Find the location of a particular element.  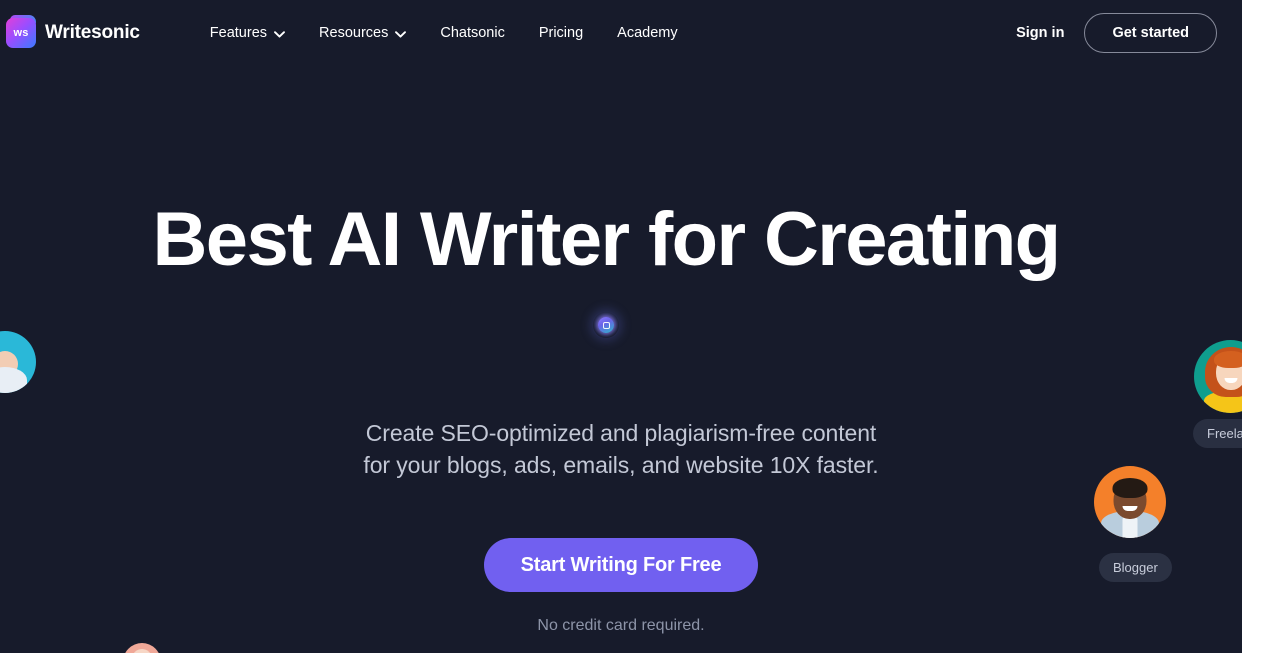

nav-item-academy-label: Academy is located at coordinates (647, 33).